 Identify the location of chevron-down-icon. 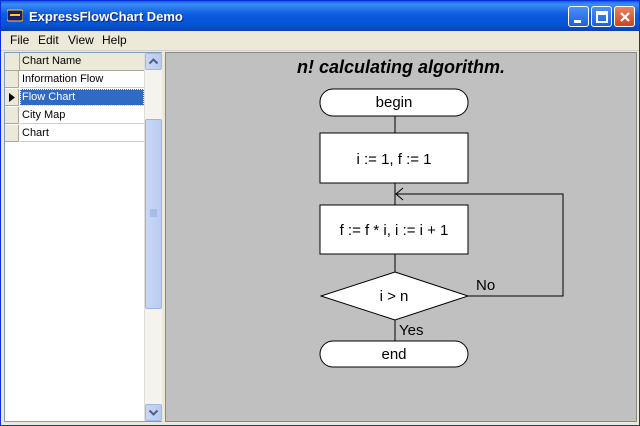
(153, 412).